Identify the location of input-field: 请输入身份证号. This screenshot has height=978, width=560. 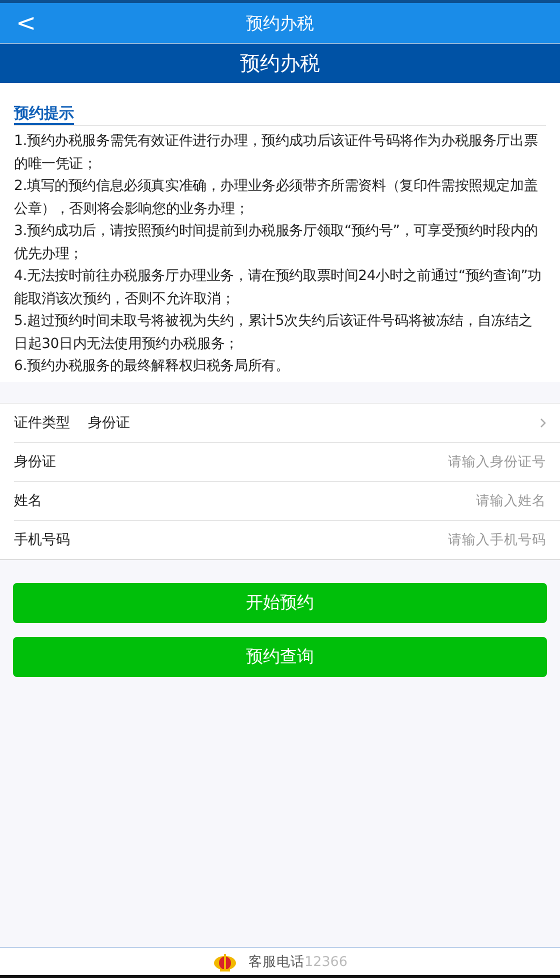
(317, 462).